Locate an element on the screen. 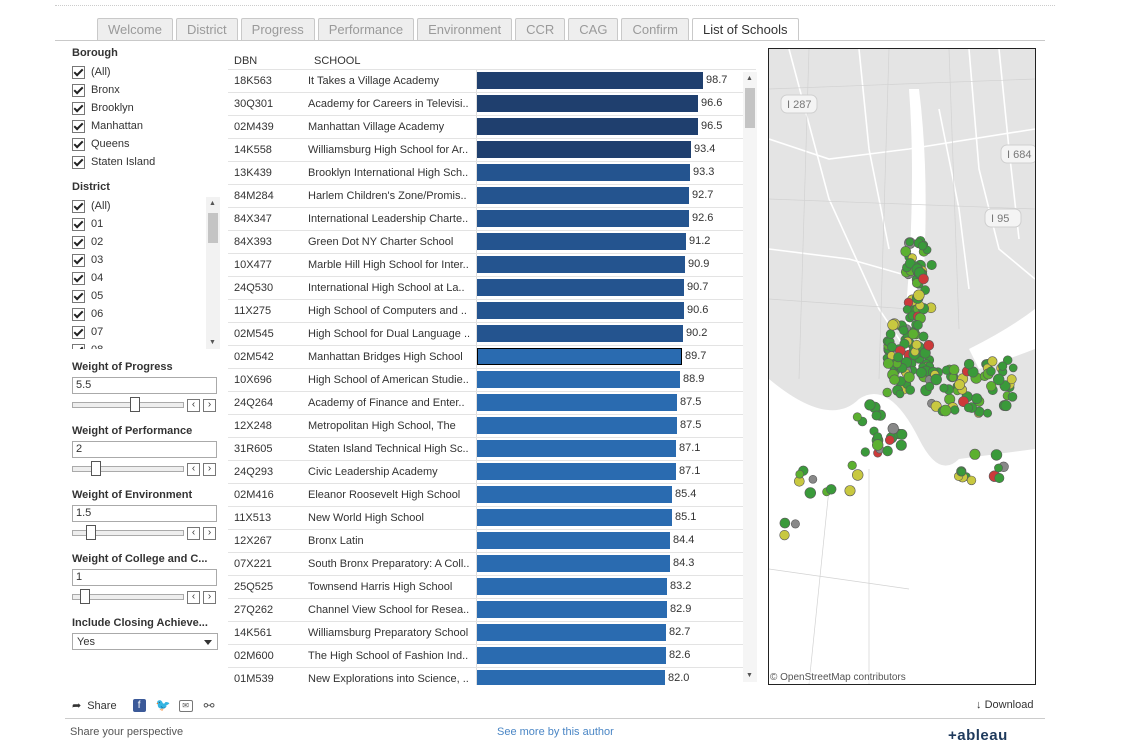 Image resolution: width=1121 pixels, height=750 pixels. weight-input: 5.5 is located at coordinates (144, 385).